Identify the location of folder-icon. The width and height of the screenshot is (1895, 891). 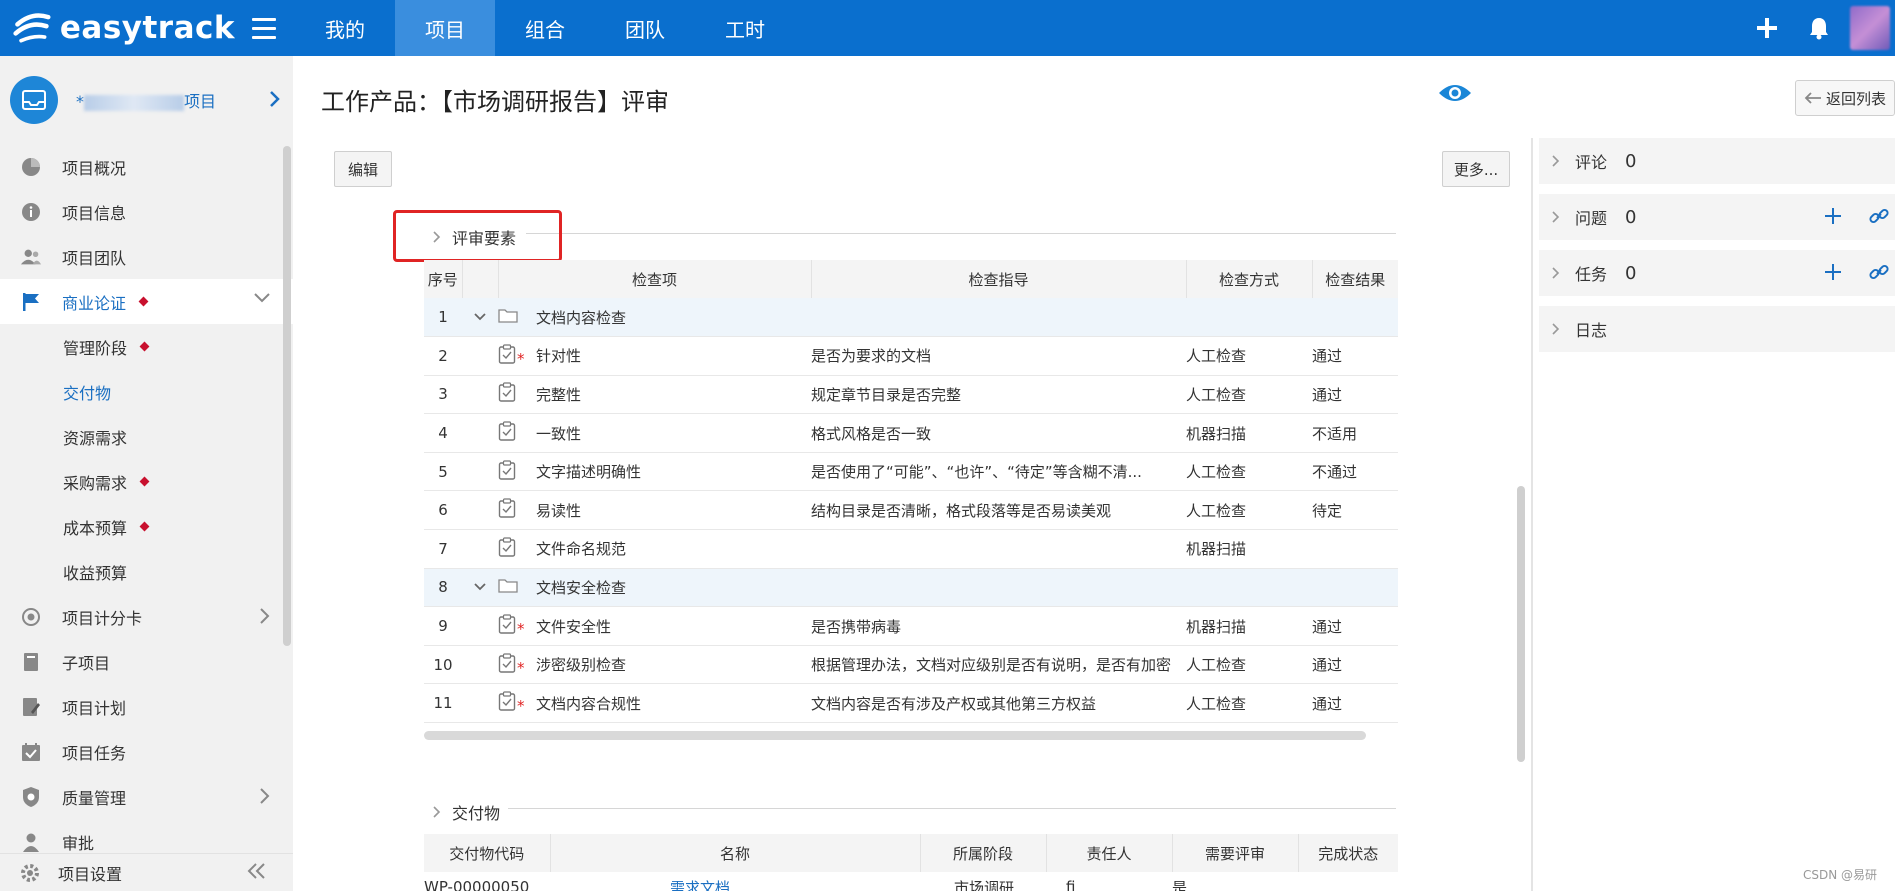
(508, 316).